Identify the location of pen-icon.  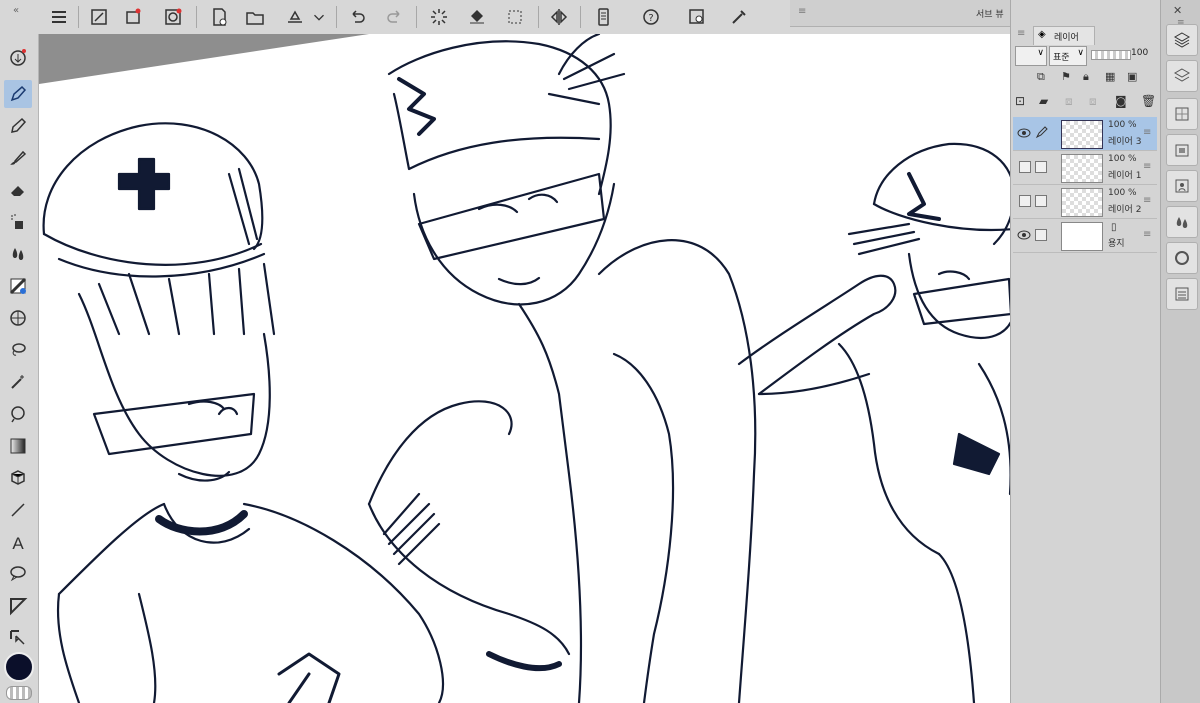
(1041, 132).